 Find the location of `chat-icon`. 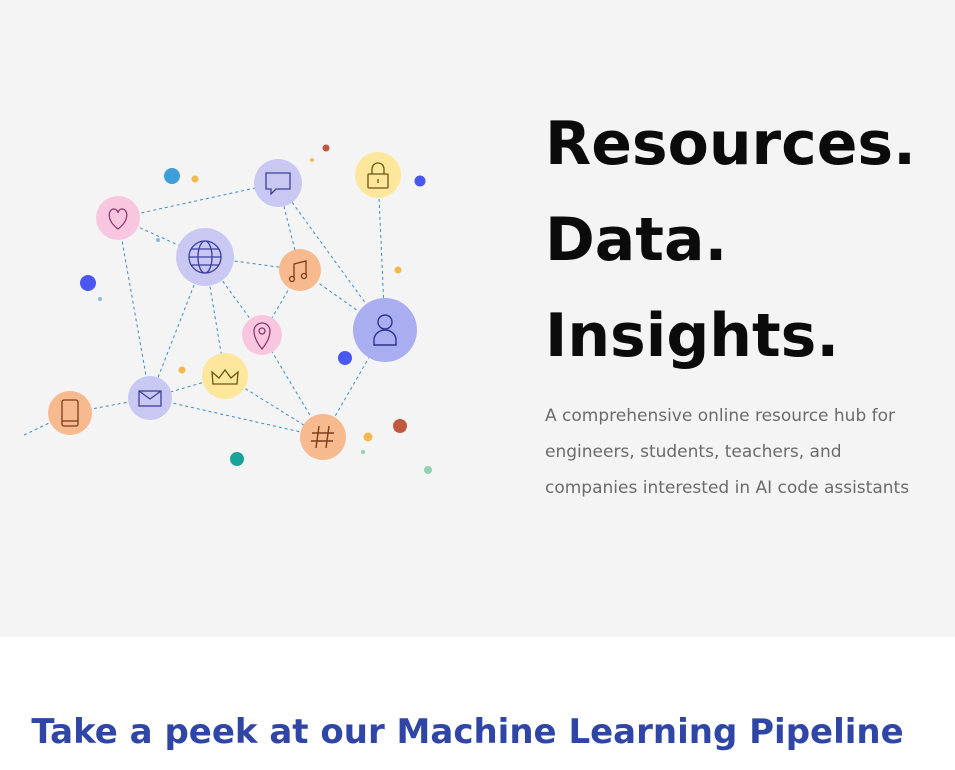

chat-icon is located at coordinates (278, 183).